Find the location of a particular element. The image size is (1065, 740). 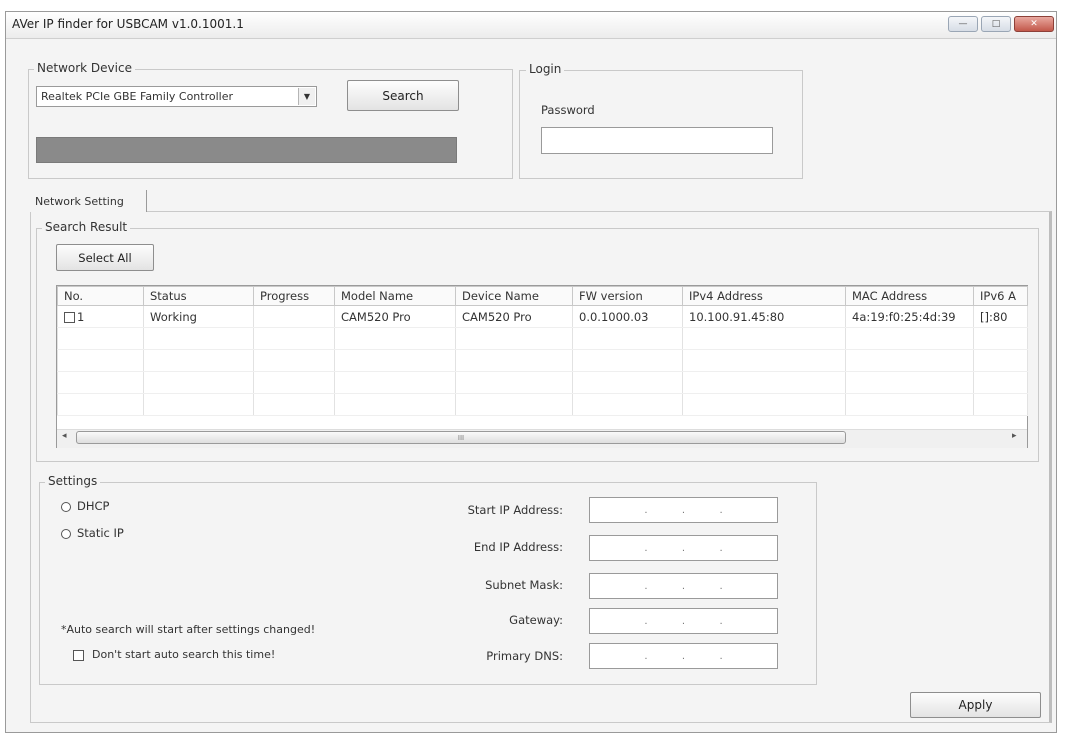

window-controls: — □ ✕ is located at coordinates (1001, 24).